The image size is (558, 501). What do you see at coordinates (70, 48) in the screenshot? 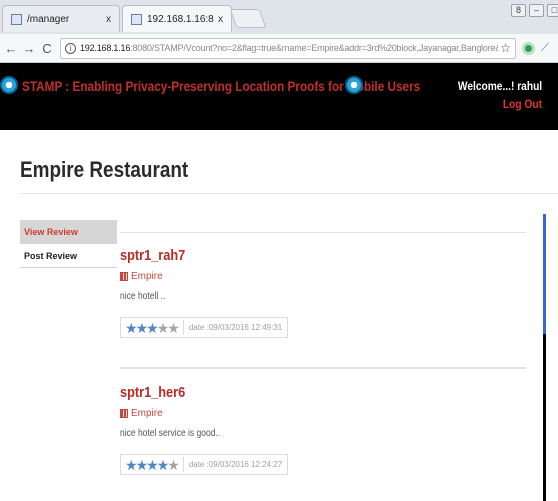
I see `info-icon: i` at bounding box center [70, 48].